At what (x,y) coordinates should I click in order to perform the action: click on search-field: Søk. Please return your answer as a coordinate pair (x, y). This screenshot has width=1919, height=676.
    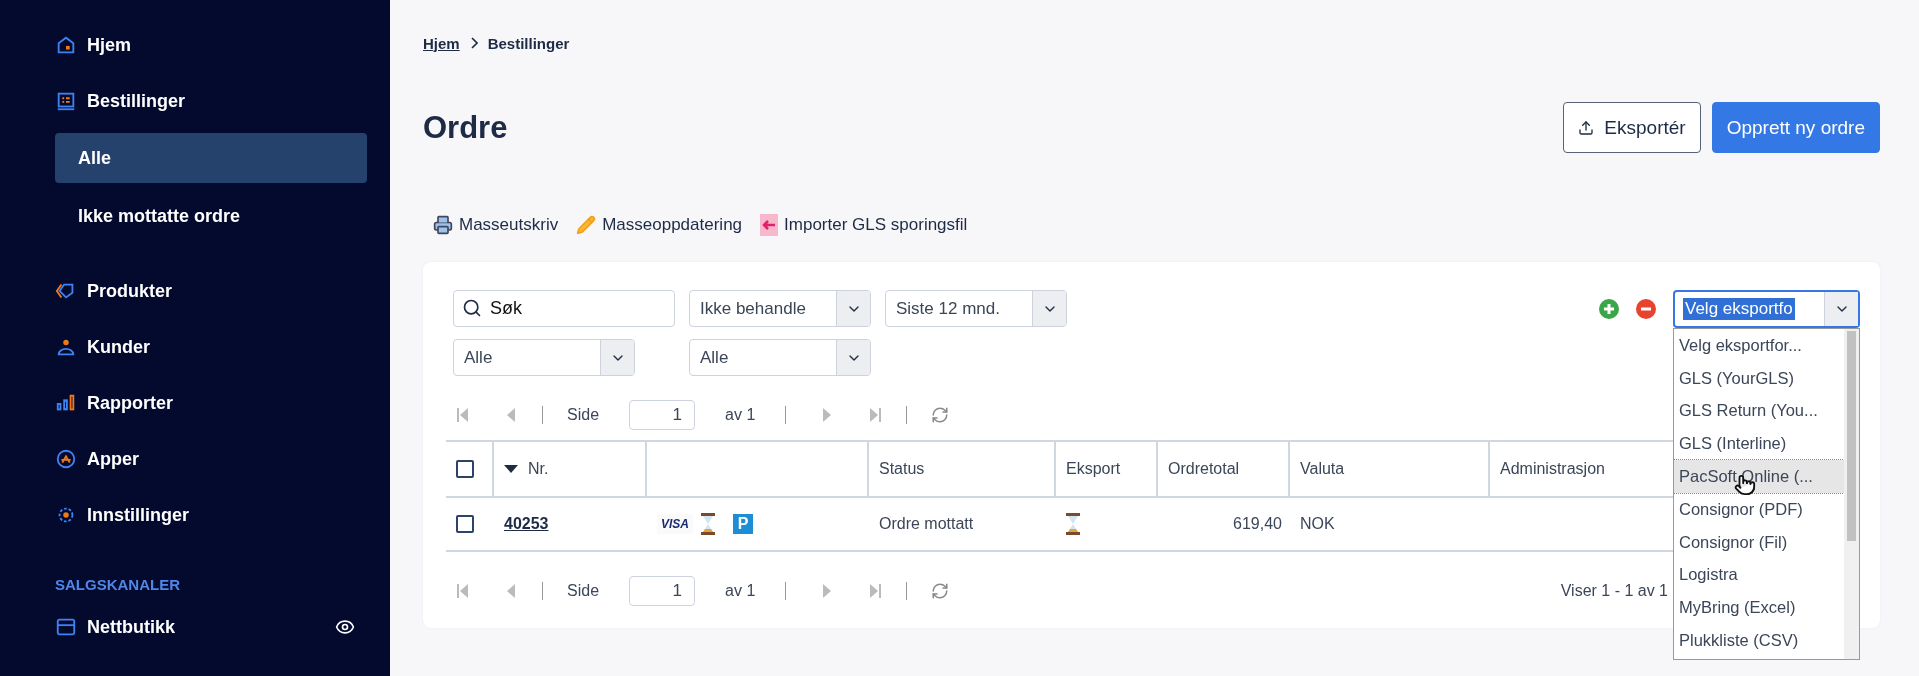
    Looking at the image, I should click on (564, 308).